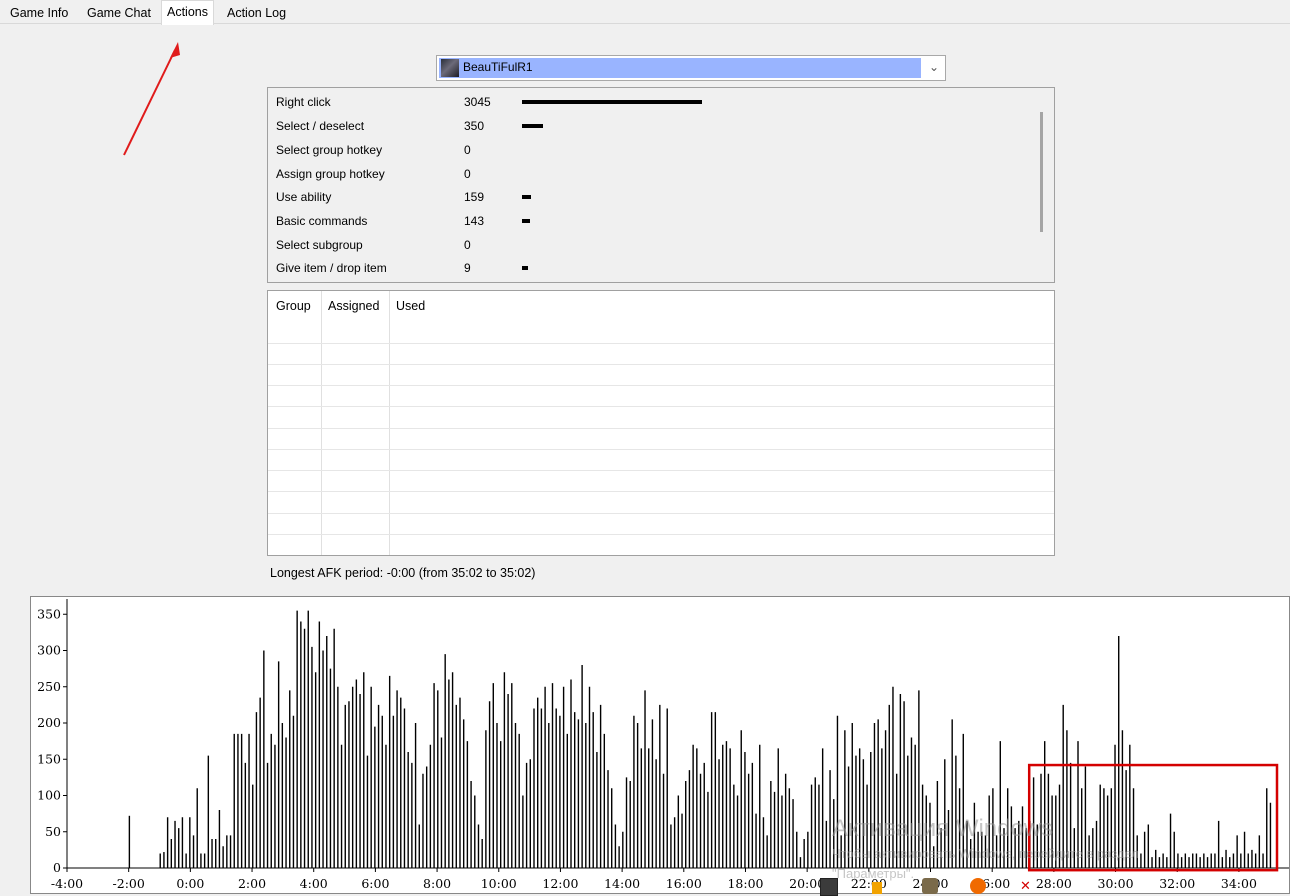 The width and height of the screenshot is (1290, 896). I want to click on stat-label: Assign group hotkey, so click(330, 174).